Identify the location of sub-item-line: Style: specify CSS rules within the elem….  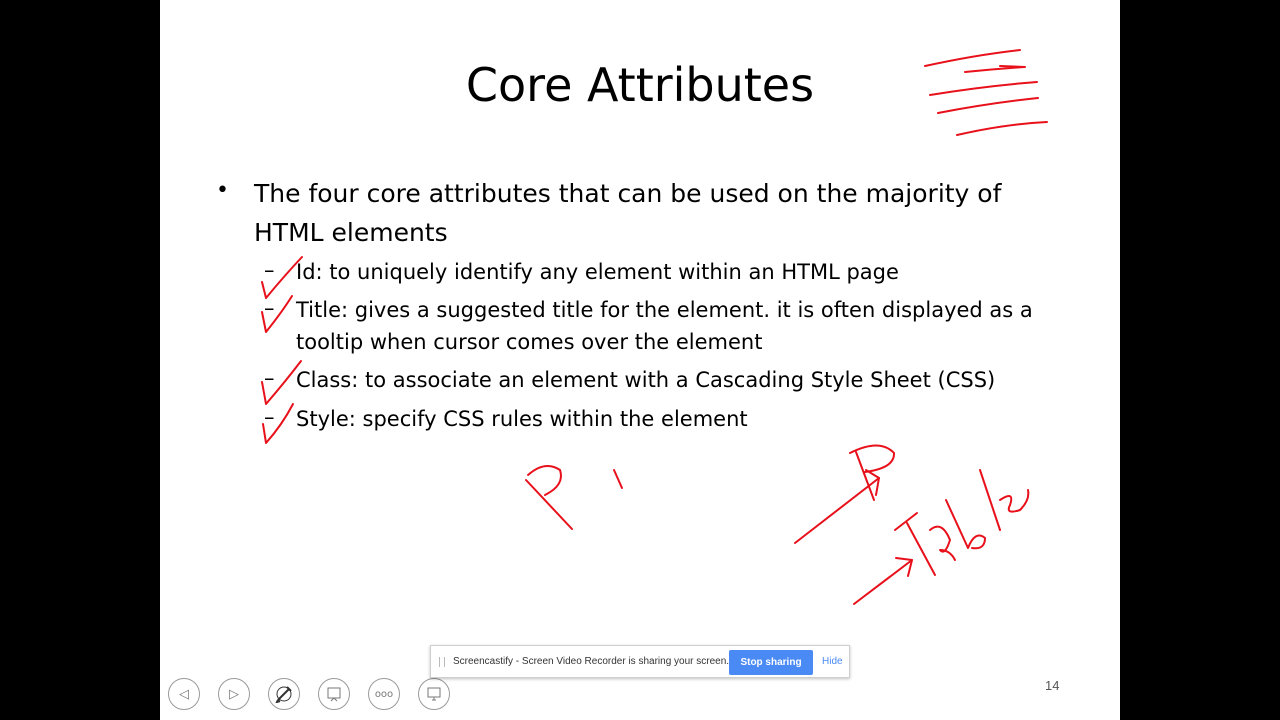
(522, 419).